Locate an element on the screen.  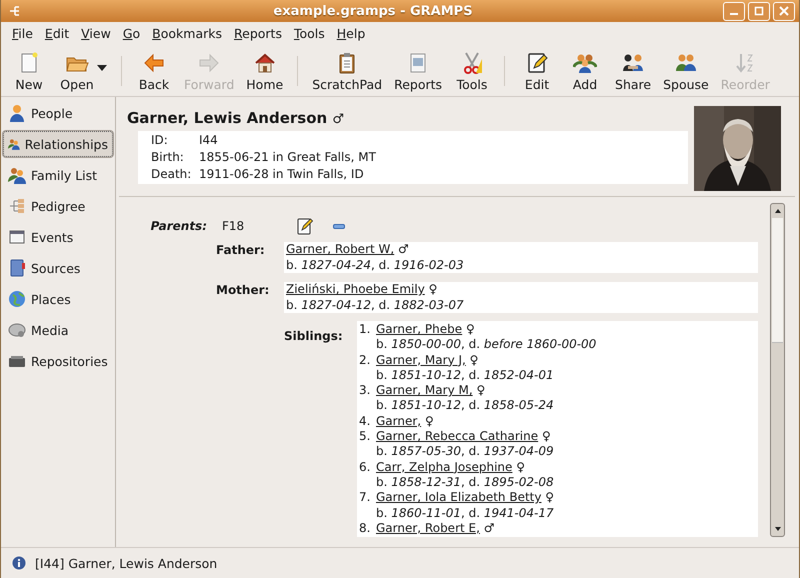
people-icon is located at coordinates (17, 175).